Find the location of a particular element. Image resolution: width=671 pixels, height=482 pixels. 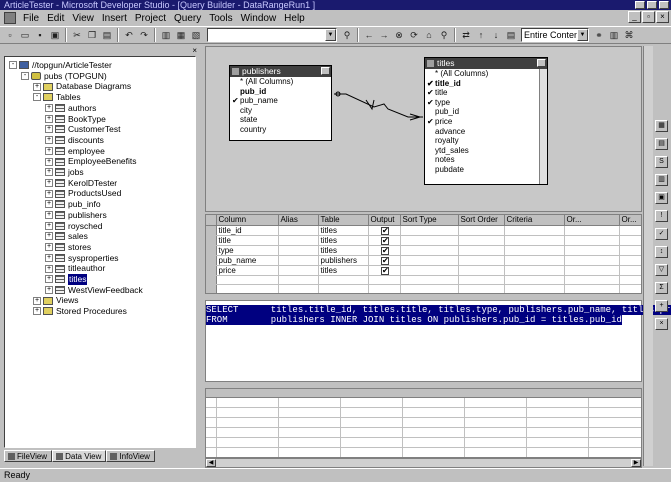

grid-header-cell: Criteria is located at coordinates (534, 220).